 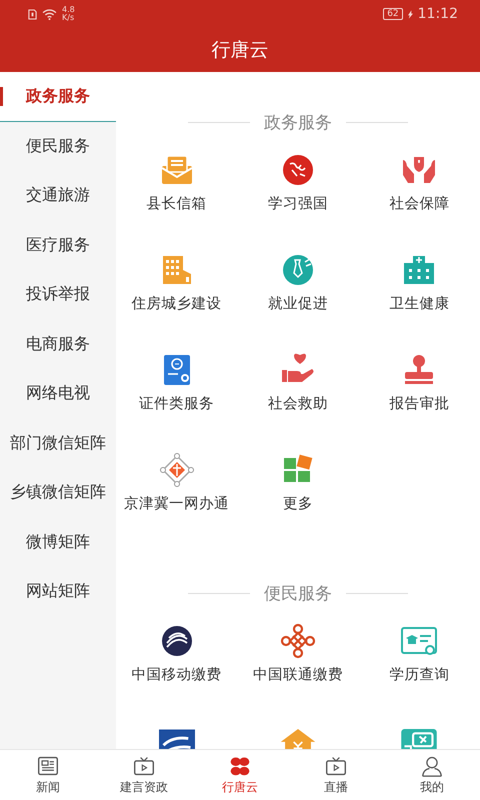 I want to click on person-icon, so click(x=432, y=765).